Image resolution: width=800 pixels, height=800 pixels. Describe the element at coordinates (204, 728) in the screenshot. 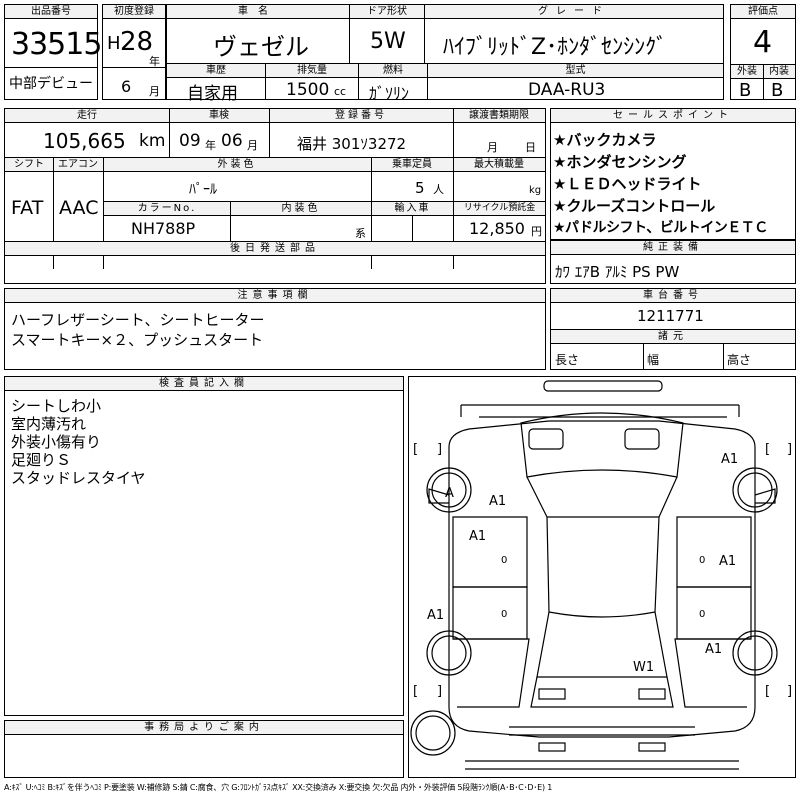

I see `office-label: 事務局よりご案内` at that location.